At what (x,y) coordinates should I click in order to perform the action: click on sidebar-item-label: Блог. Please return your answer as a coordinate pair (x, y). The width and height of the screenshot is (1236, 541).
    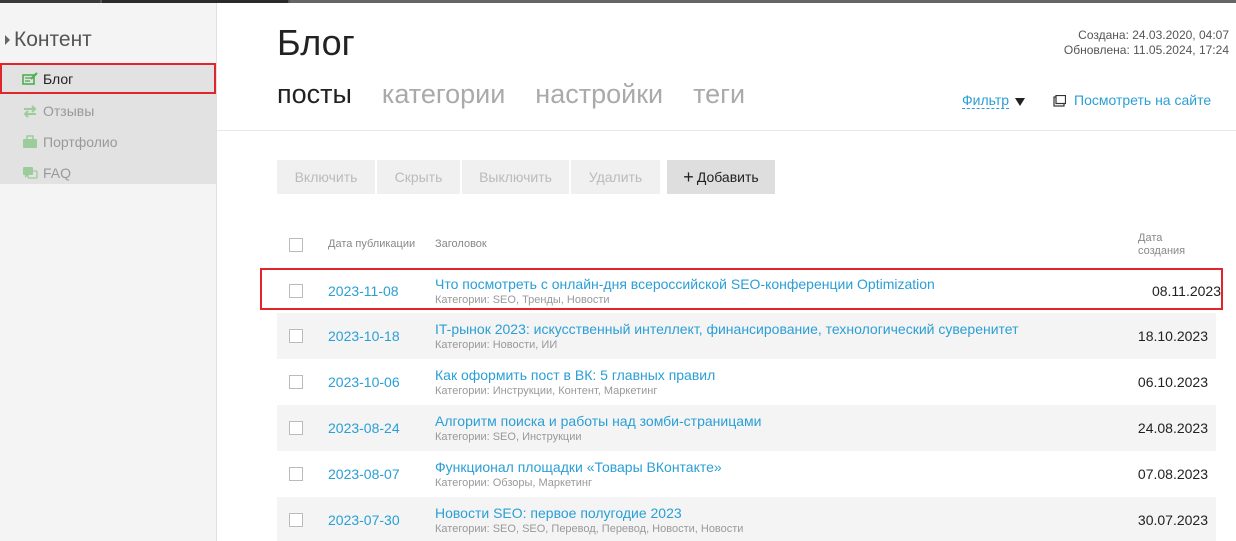
    Looking at the image, I should click on (58, 78).